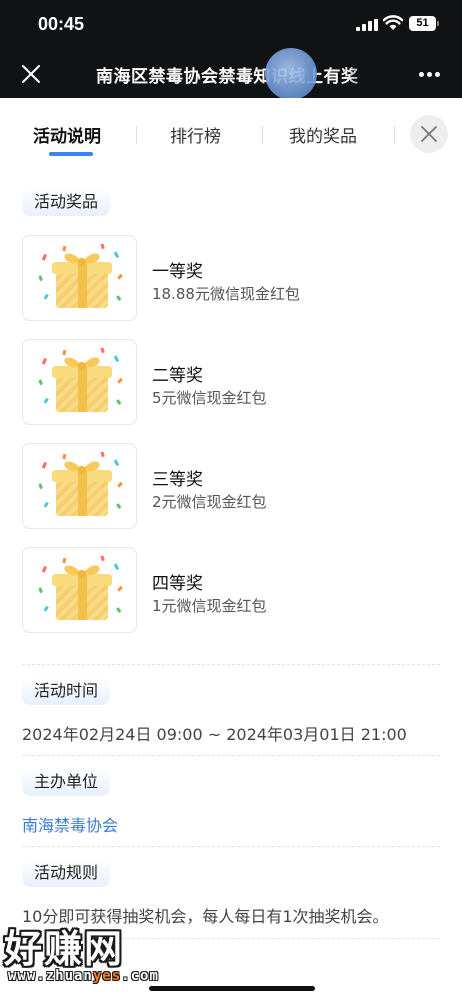 Image resolution: width=462 pixels, height=1000 pixels. I want to click on page-title: 南海区禁毒协会禁毒知识线上有奖, so click(227, 77).